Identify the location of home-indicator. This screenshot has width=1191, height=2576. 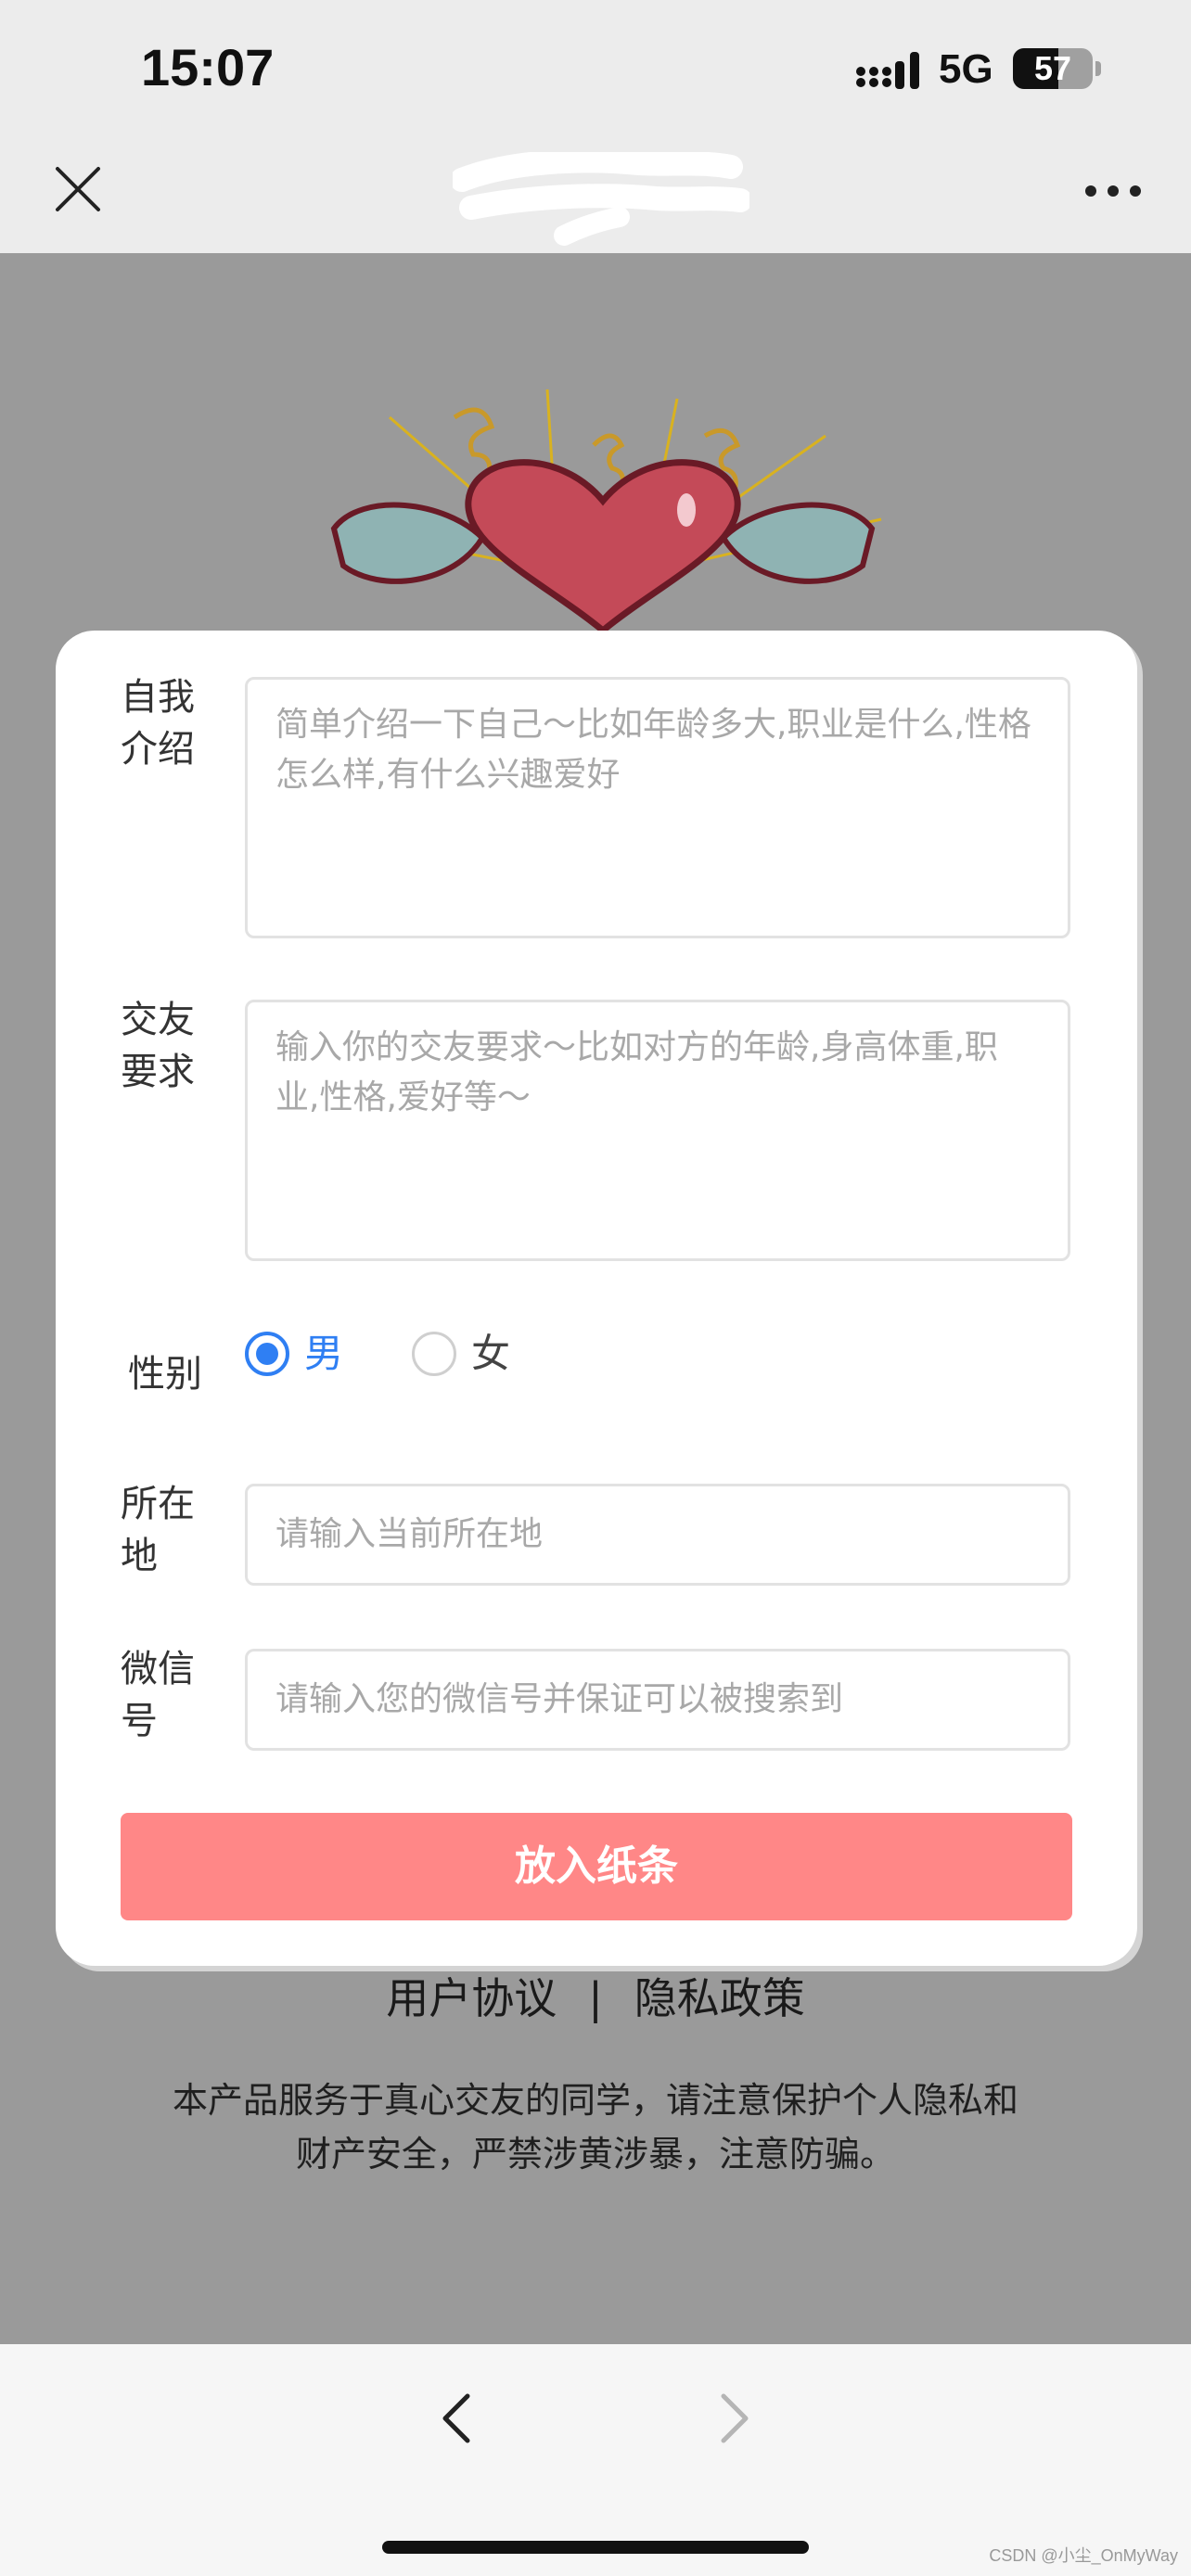
(595, 2547).